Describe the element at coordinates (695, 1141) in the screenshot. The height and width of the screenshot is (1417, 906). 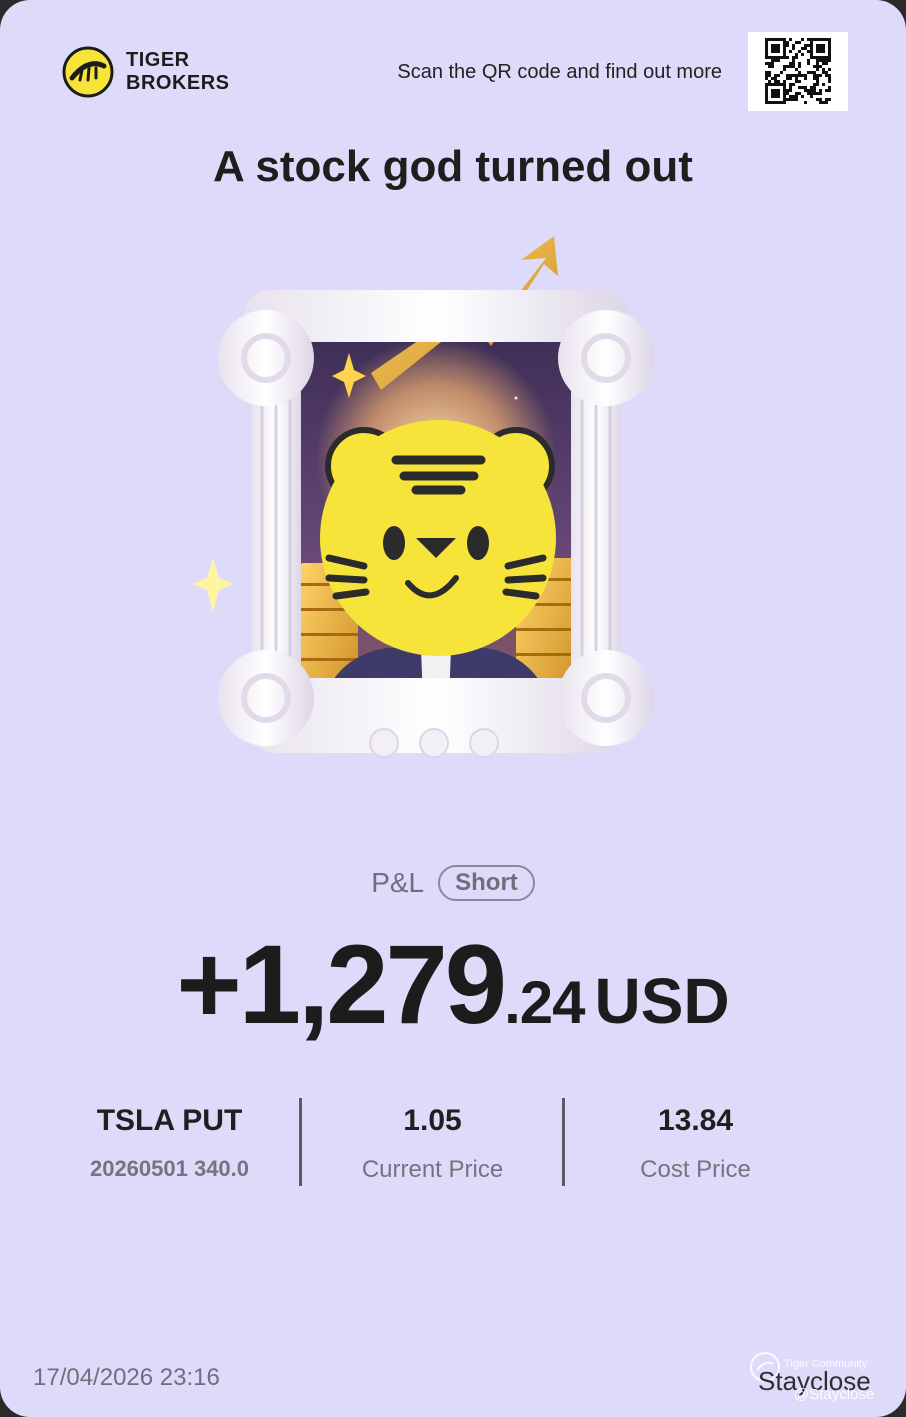
I see `cost-price-stat: 13.84 Cost Price` at that location.